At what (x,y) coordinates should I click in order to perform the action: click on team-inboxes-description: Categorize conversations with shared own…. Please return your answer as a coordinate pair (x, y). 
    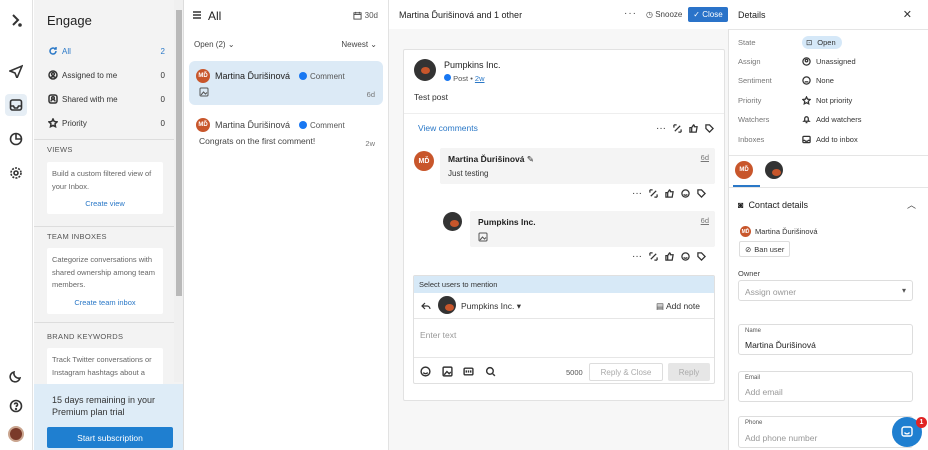
    Looking at the image, I should click on (103, 272).